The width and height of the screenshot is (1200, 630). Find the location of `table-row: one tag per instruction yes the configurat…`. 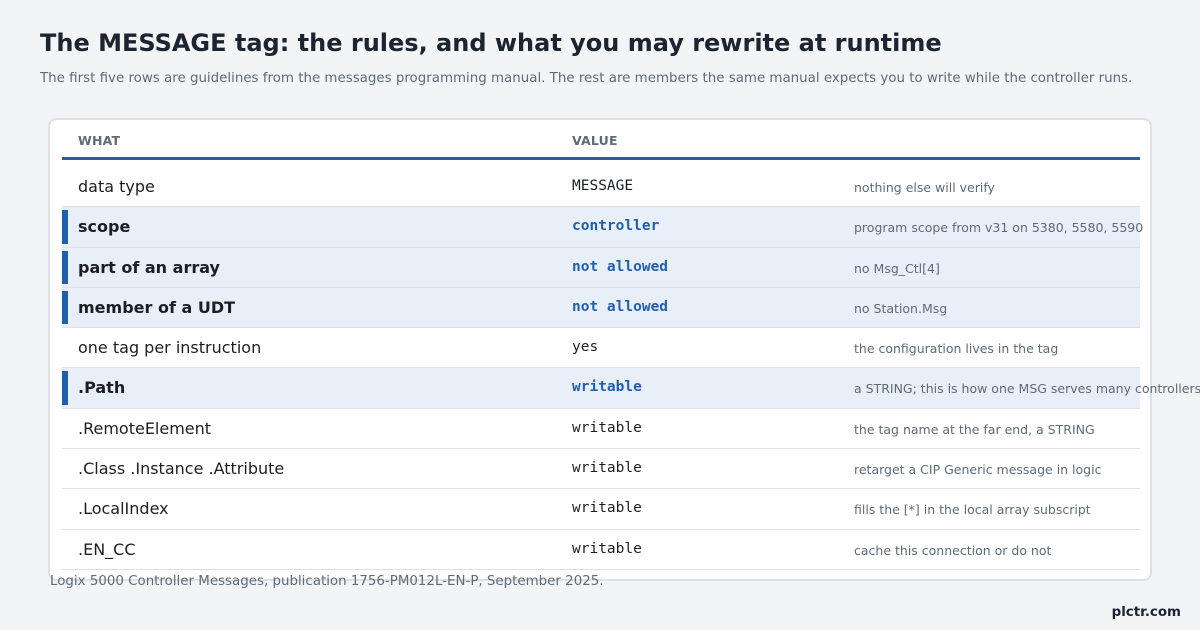

table-row: one tag per instruction yes the configurat… is located at coordinates (601, 348).